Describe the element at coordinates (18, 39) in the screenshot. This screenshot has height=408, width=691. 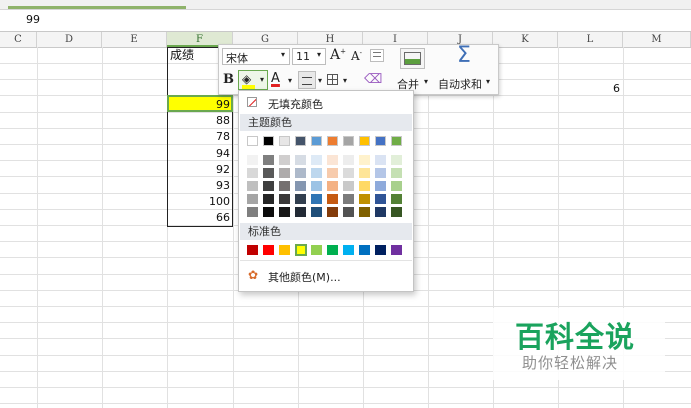
I see `column-header-c: C` at that location.